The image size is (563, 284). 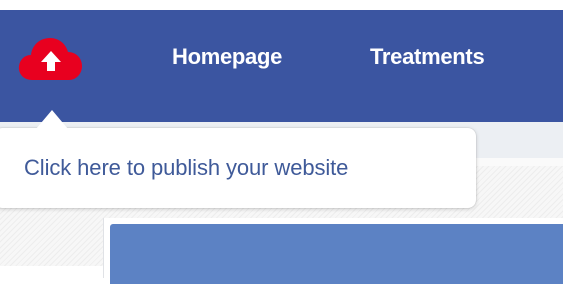 I want to click on cloud-upload-icon, so click(x=50, y=59).